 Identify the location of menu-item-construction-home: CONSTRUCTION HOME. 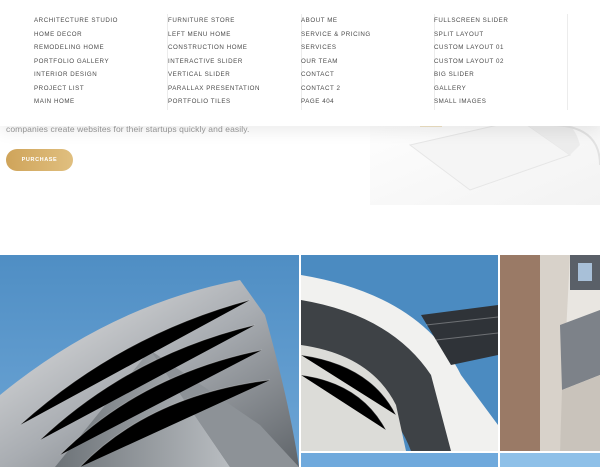
(234, 48).